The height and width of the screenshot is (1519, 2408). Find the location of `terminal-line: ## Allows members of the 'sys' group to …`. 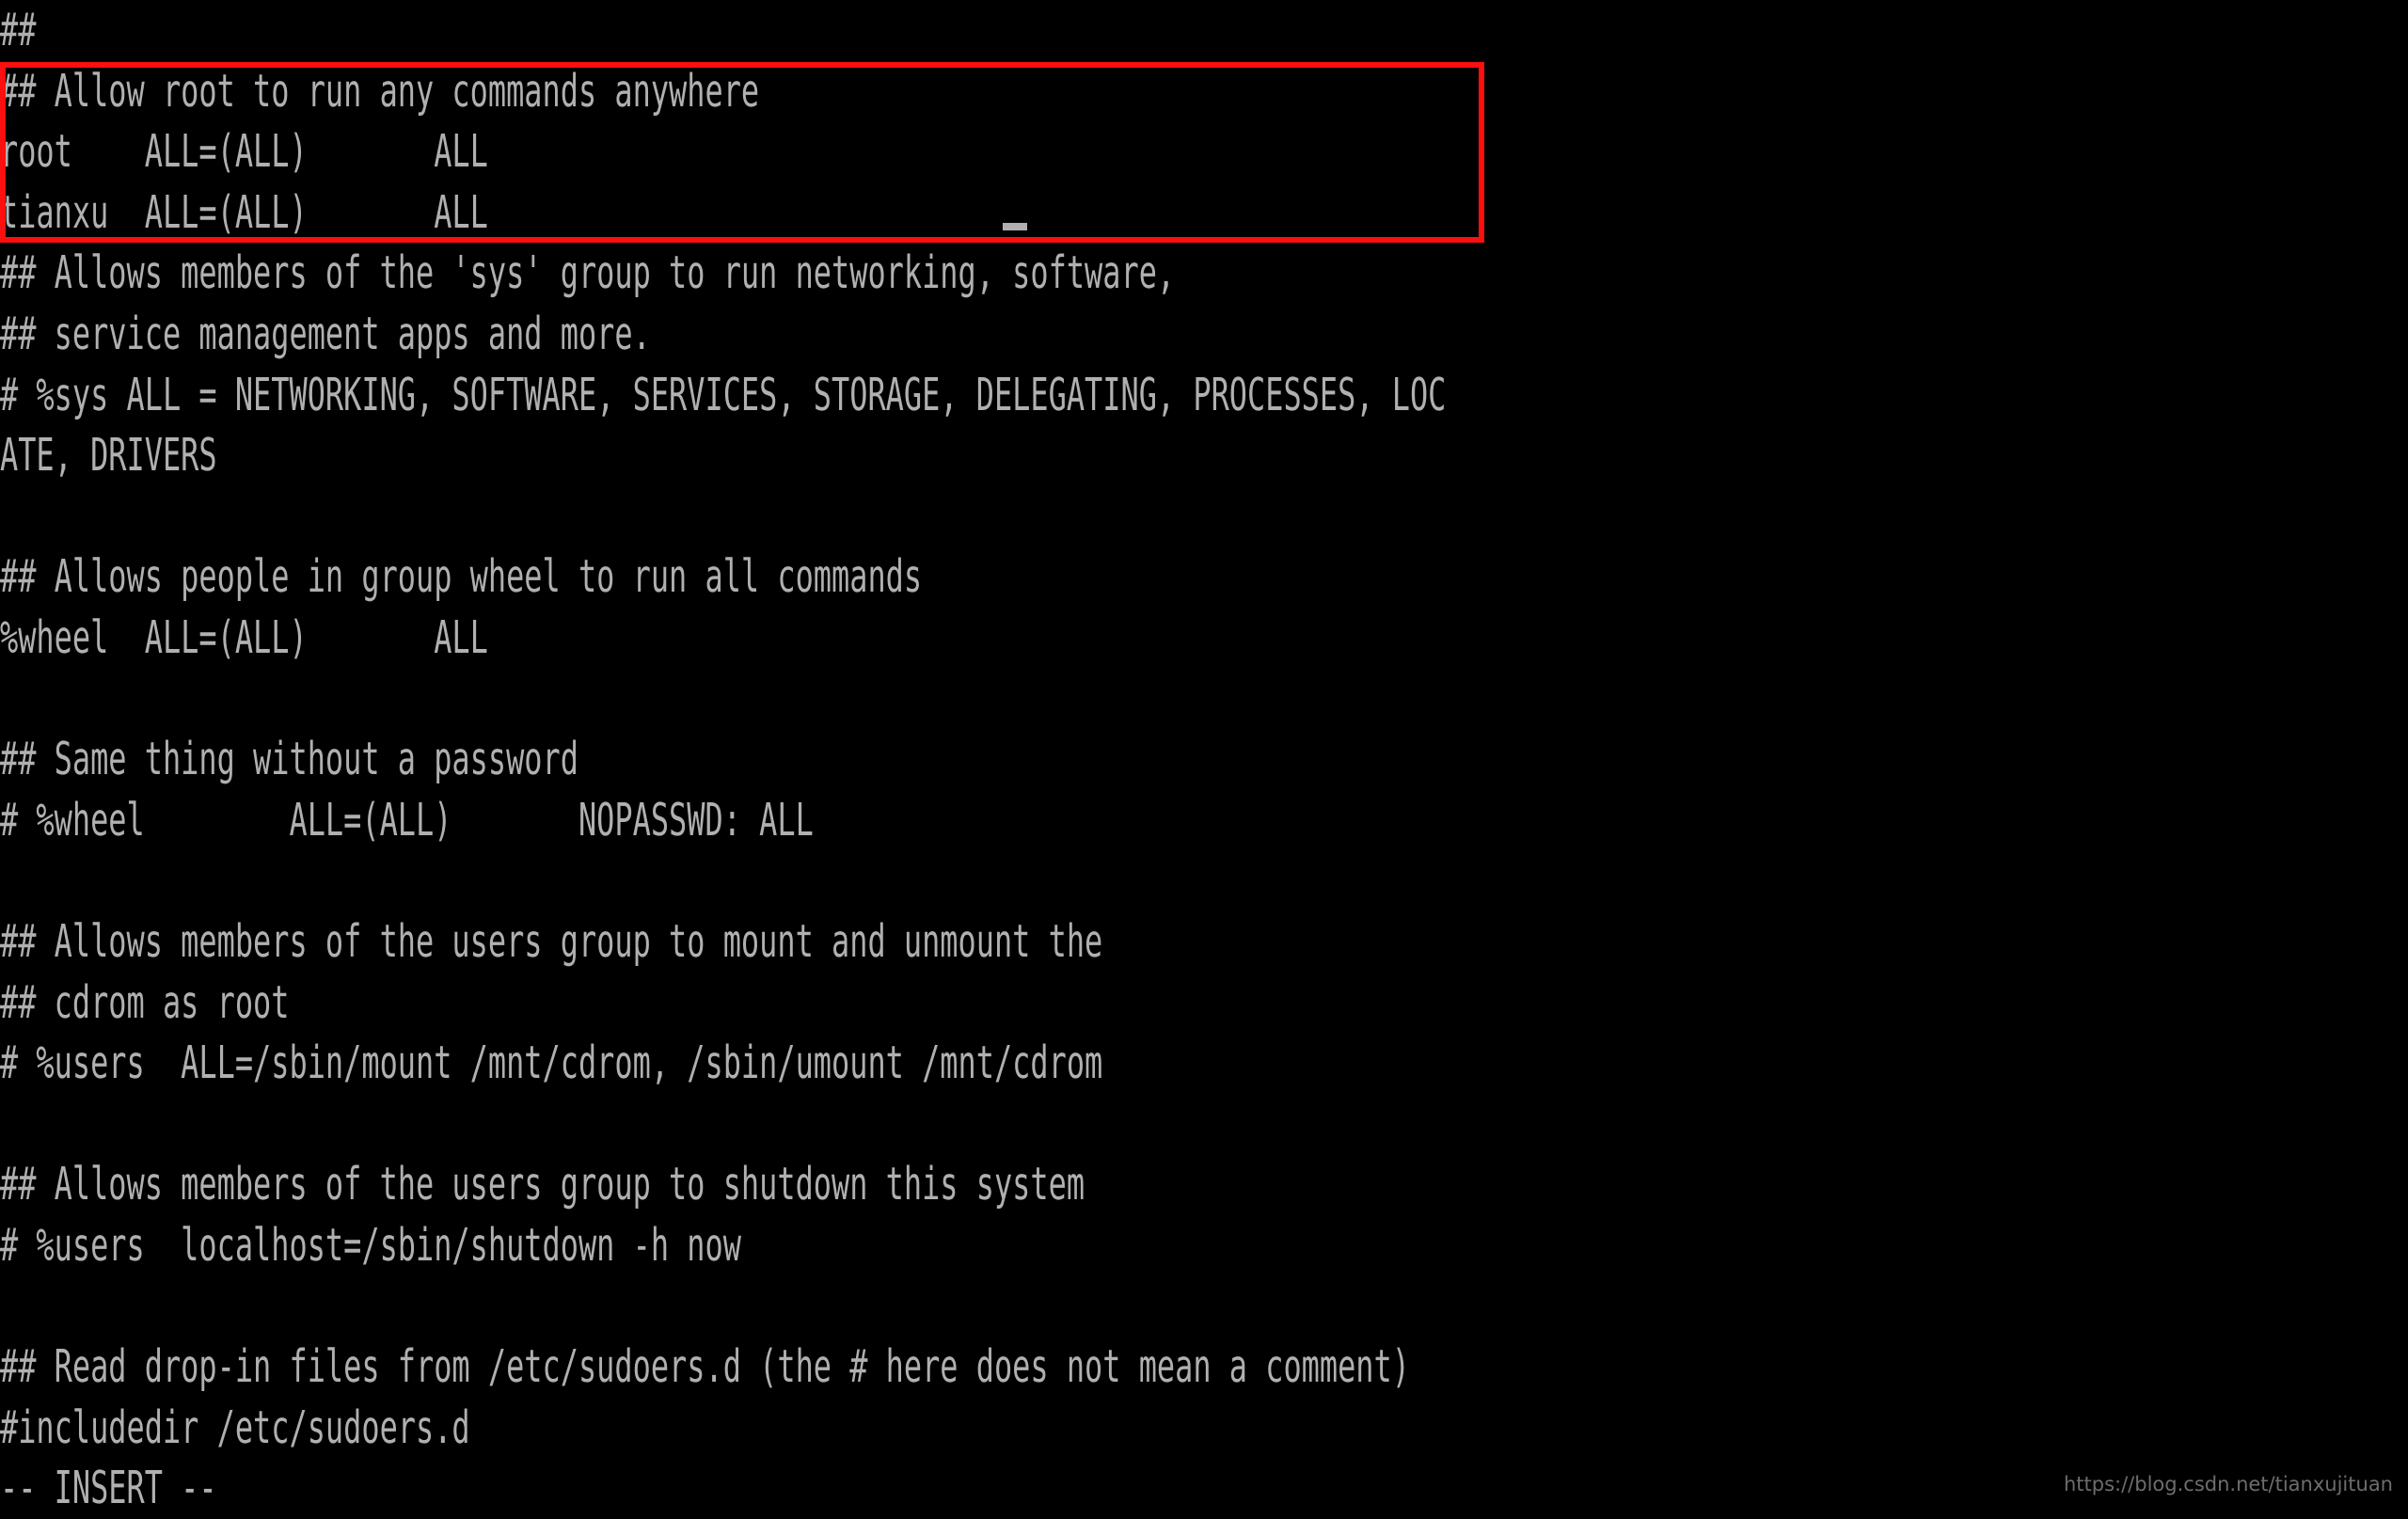

terminal-line: ## Allows members of the 'sys' group to … is located at coordinates (588, 273).